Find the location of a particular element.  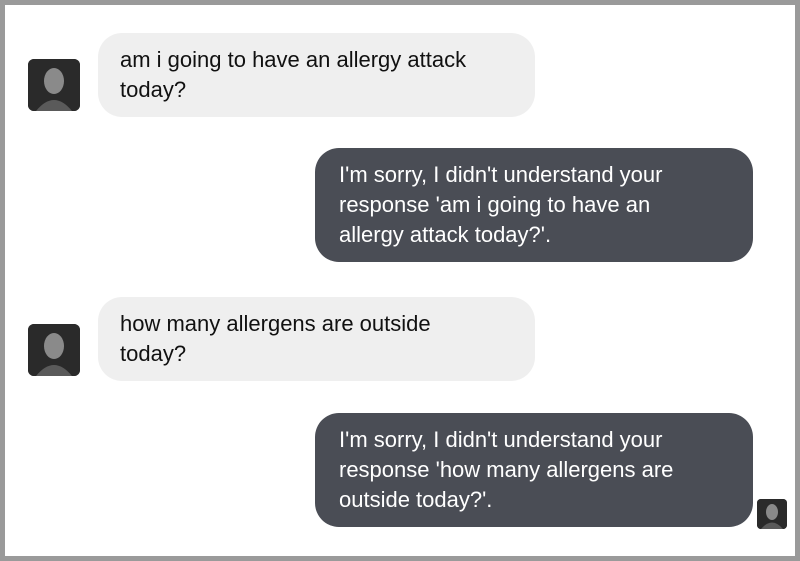

bot-avatar-icon is located at coordinates (772, 514).